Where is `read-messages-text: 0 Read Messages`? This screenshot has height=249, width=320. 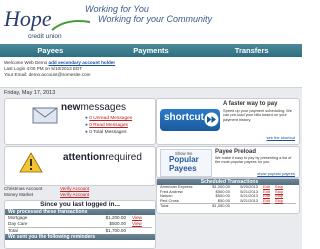
read-messages-text: 0 Read Messages is located at coordinates (108, 125).